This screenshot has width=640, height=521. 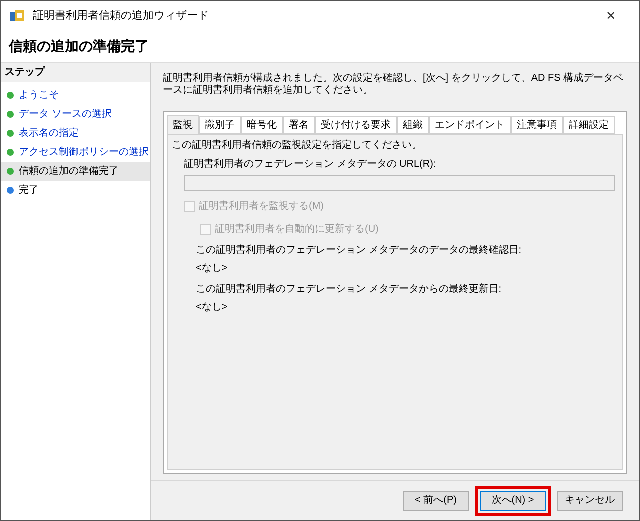 What do you see at coordinates (590, 500) in the screenshot?
I see `wizard-button: キャンセル` at bounding box center [590, 500].